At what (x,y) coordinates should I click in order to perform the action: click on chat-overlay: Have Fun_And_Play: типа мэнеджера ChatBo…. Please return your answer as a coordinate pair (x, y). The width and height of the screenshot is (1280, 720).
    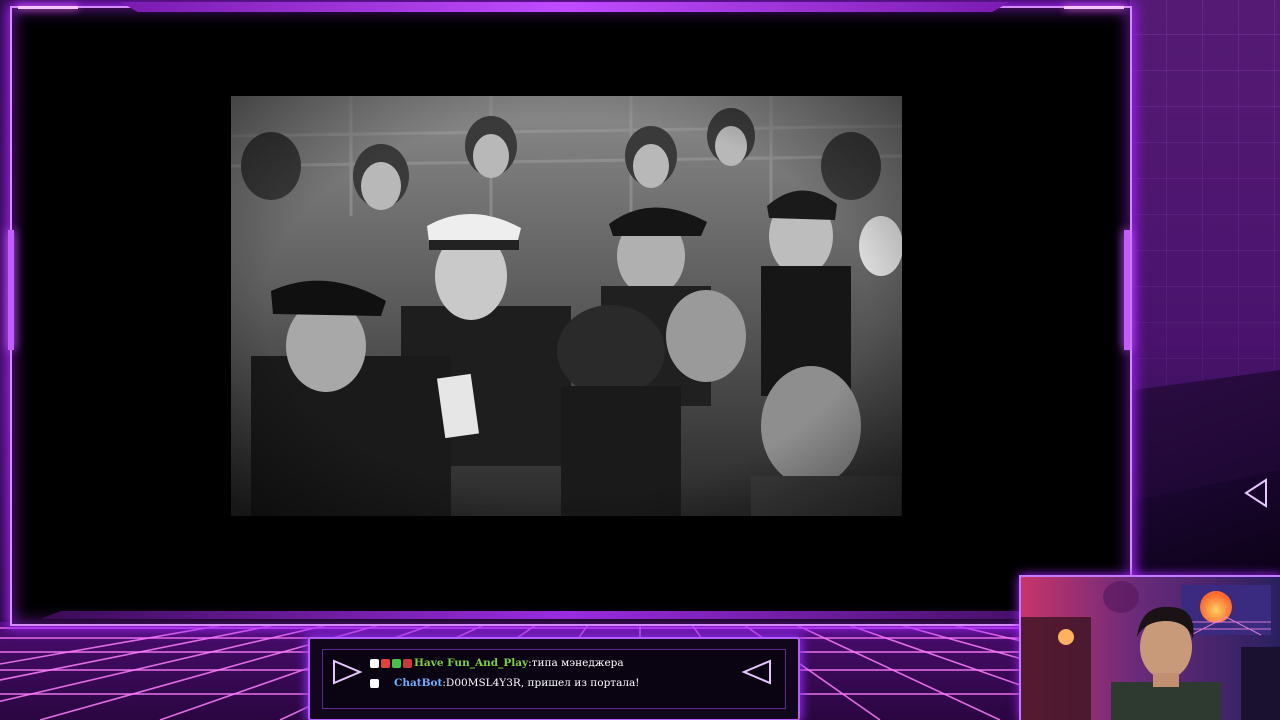
    Looking at the image, I should click on (554, 678).